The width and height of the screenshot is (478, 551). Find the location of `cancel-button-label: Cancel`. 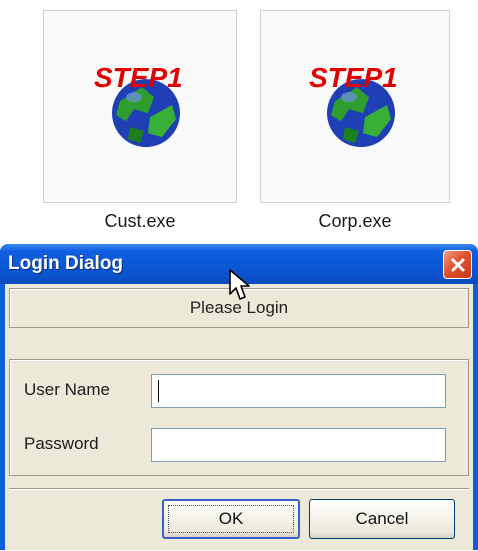

cancel-button-label: Cancel is located at coordinates (382, 518).